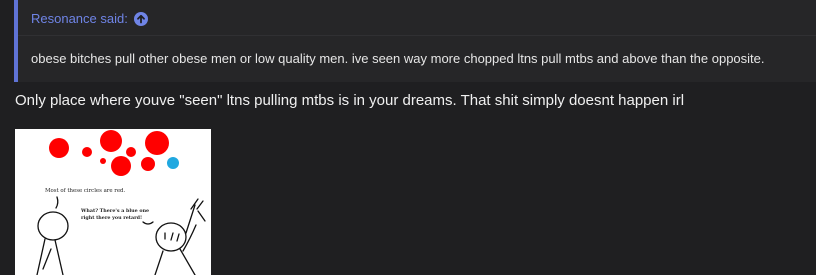 The height and width of the screenshot is (275, 816). Describe the element at coordinates (114, 18) in the screenshot. I see `quote-said-label: said:` at that location.